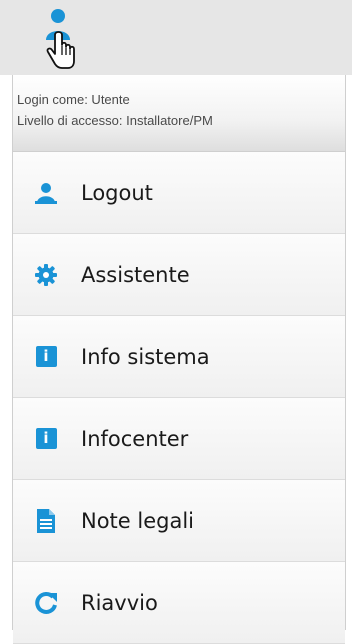 The image size is (352, 644). I want to click on menu-item-label: Info sistema, so click(145, 356).